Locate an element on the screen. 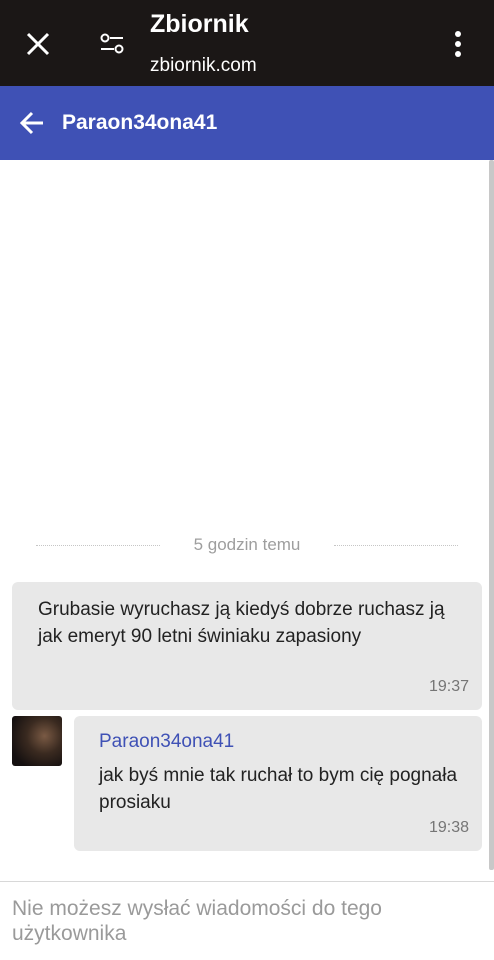 This screenshot has height=960, width=494. tune-icon is located at coordinates (112, 43).